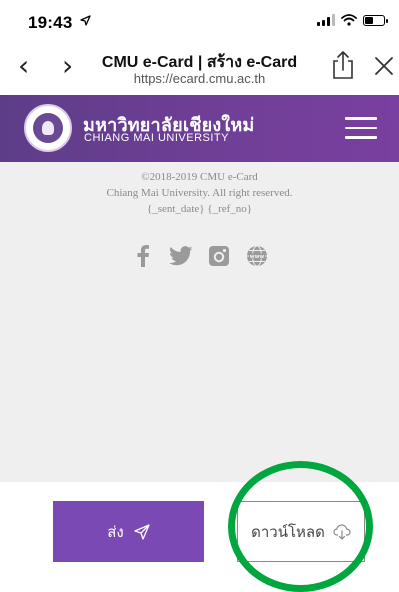 The height and width of the screenshot is (592, 399). What do you see at coordinates (219, 256) in the screenshot?
I see `instagram-icon` at bounding box center [219, 256].